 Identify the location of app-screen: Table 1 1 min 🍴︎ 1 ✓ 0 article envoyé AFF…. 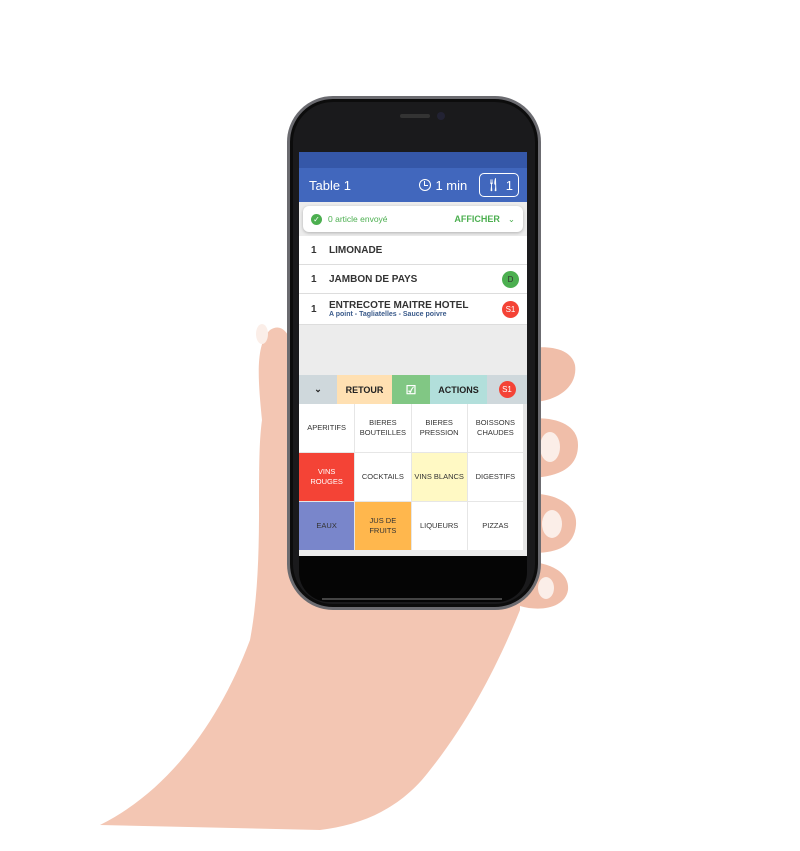
(413, 354).